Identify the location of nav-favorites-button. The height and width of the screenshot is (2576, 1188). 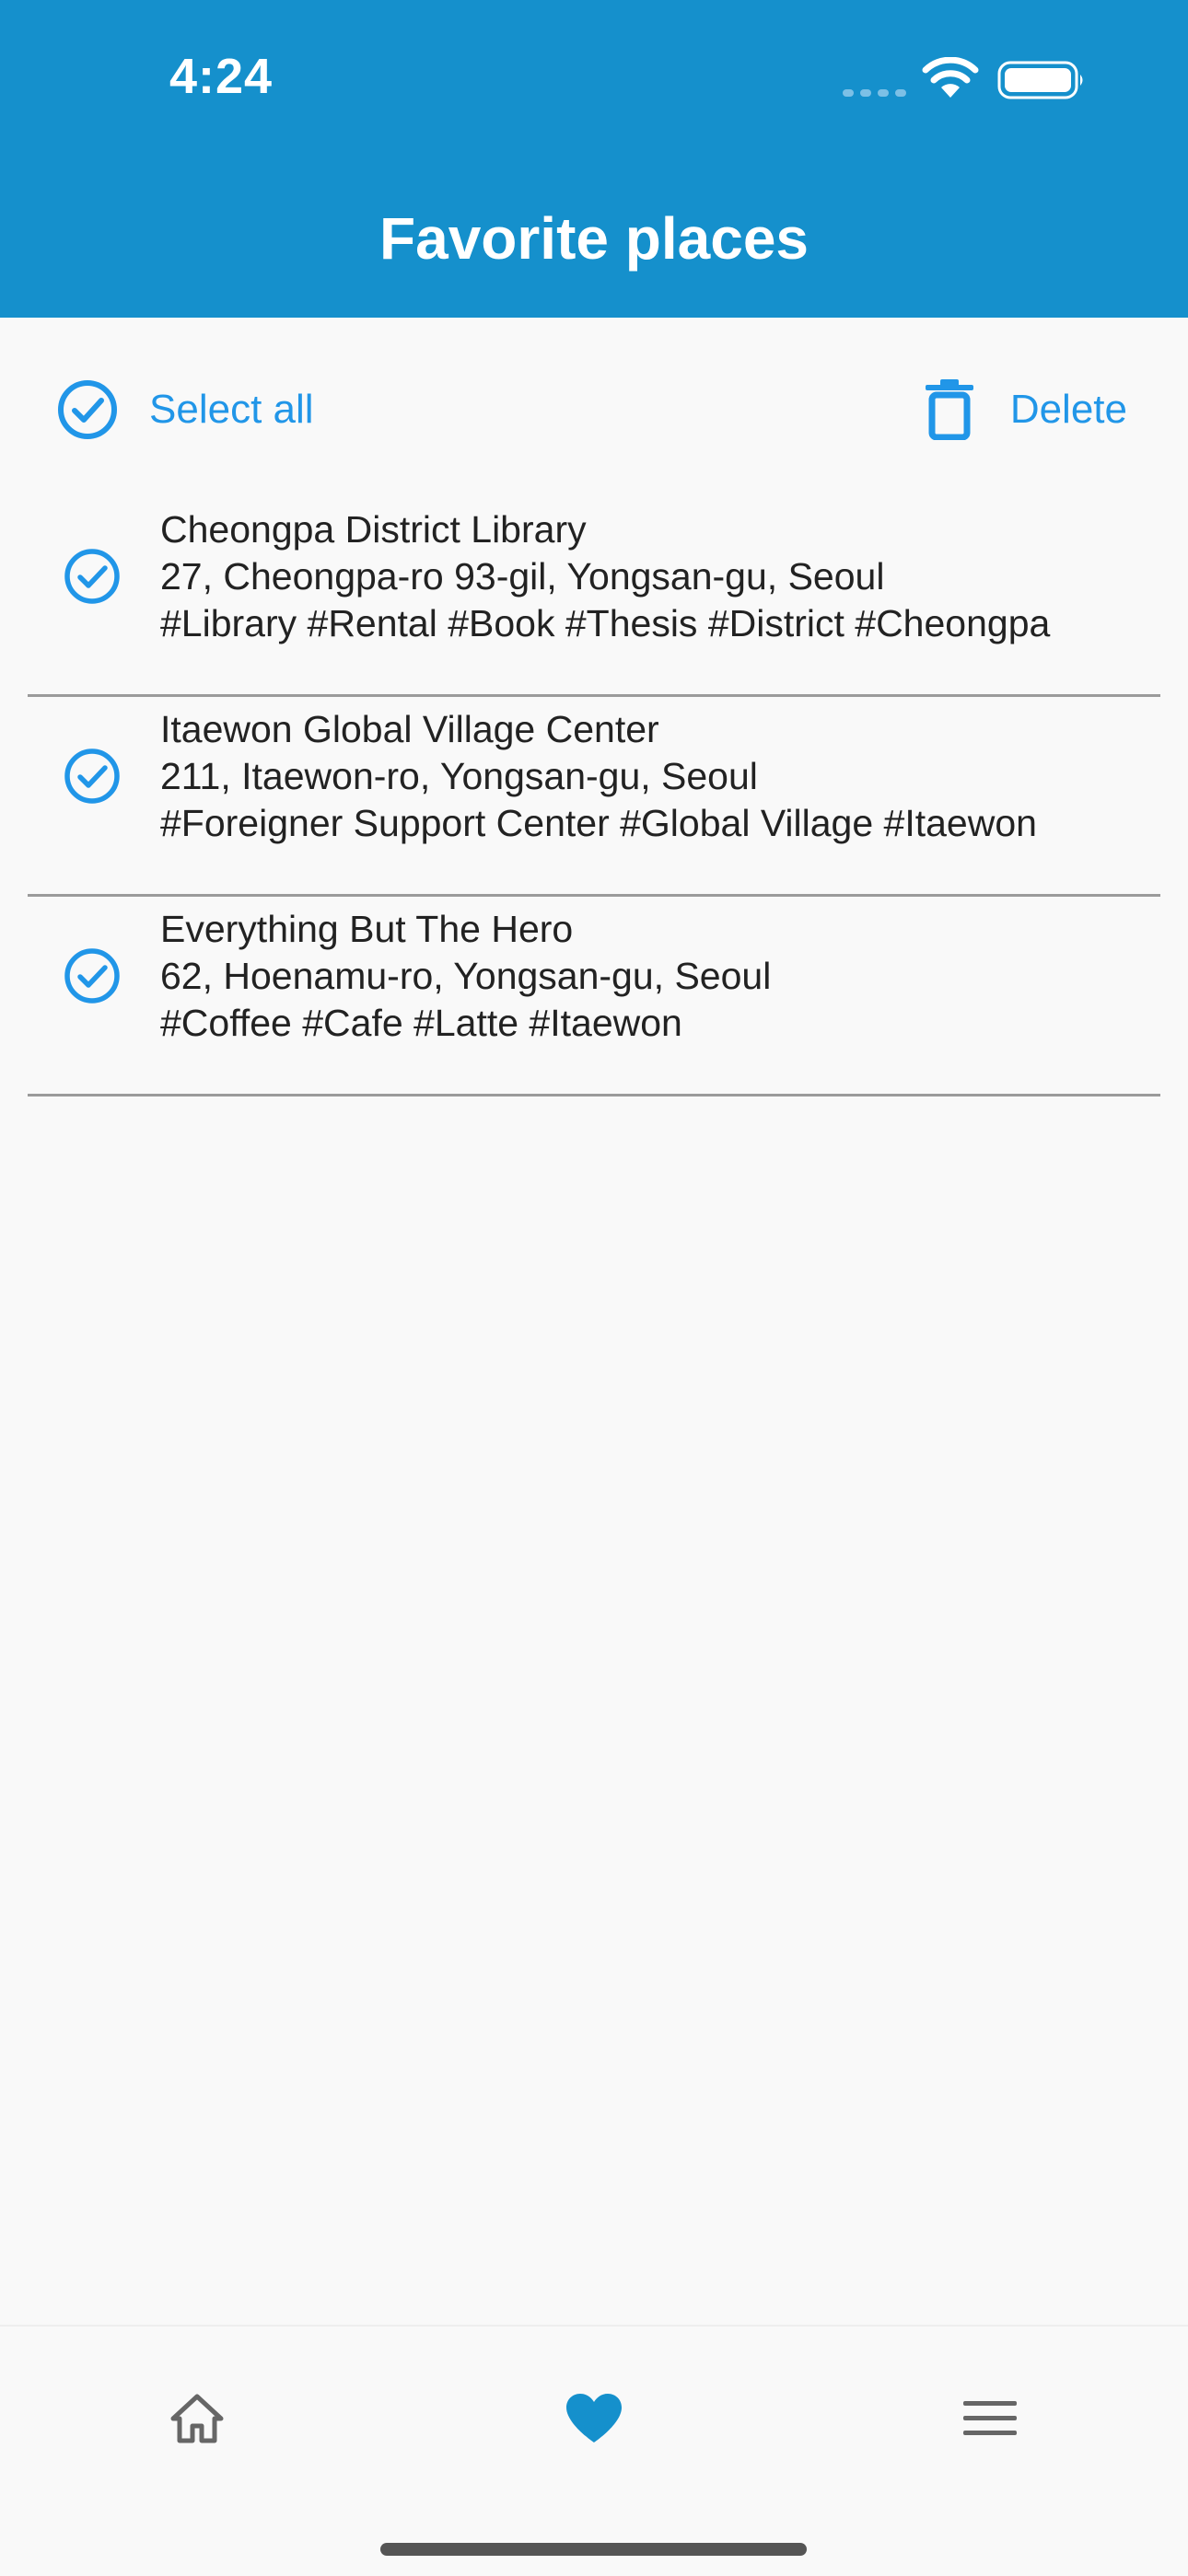
(594, 2419).